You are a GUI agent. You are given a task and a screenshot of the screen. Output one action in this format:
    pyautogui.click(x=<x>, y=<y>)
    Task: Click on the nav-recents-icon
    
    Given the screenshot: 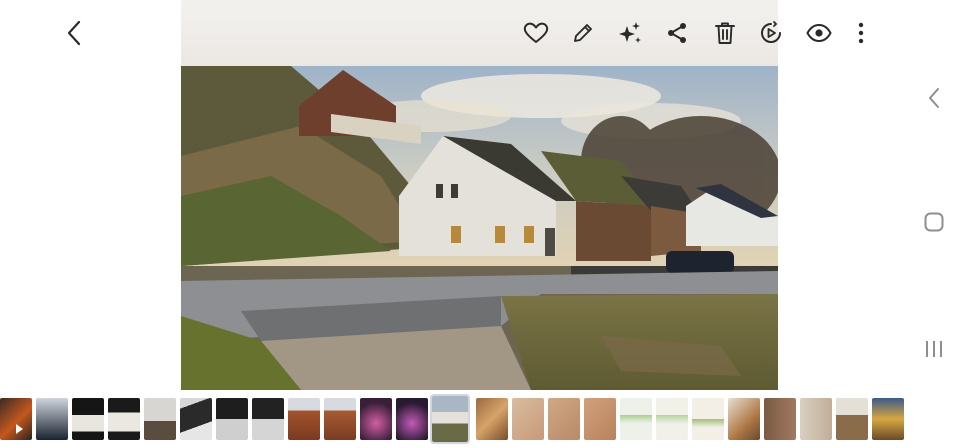 What is the action you would take?
    pyautogui.click(x=934, y=349)
    